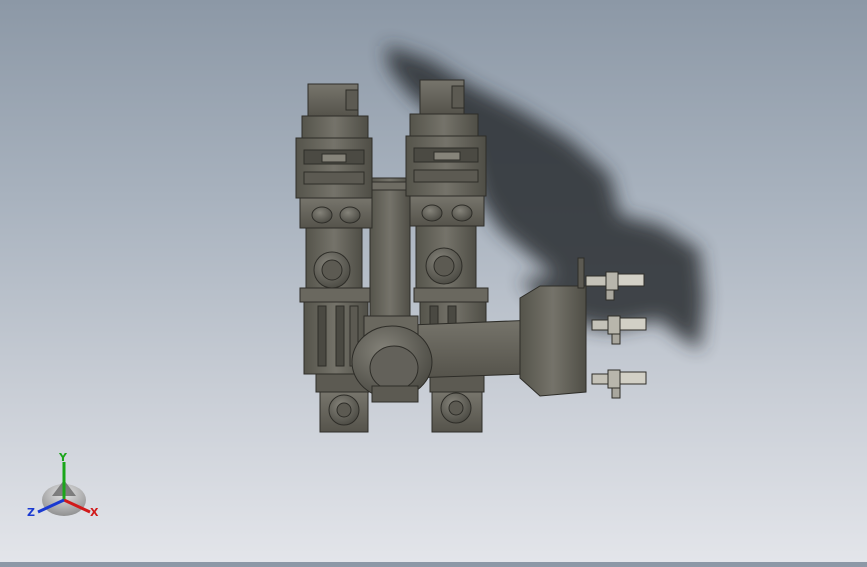  I want to click on fitting-bottom, so click(619, 384).